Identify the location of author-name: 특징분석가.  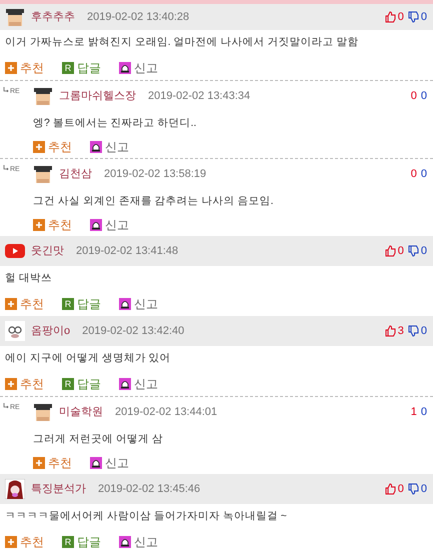
(58, 489).